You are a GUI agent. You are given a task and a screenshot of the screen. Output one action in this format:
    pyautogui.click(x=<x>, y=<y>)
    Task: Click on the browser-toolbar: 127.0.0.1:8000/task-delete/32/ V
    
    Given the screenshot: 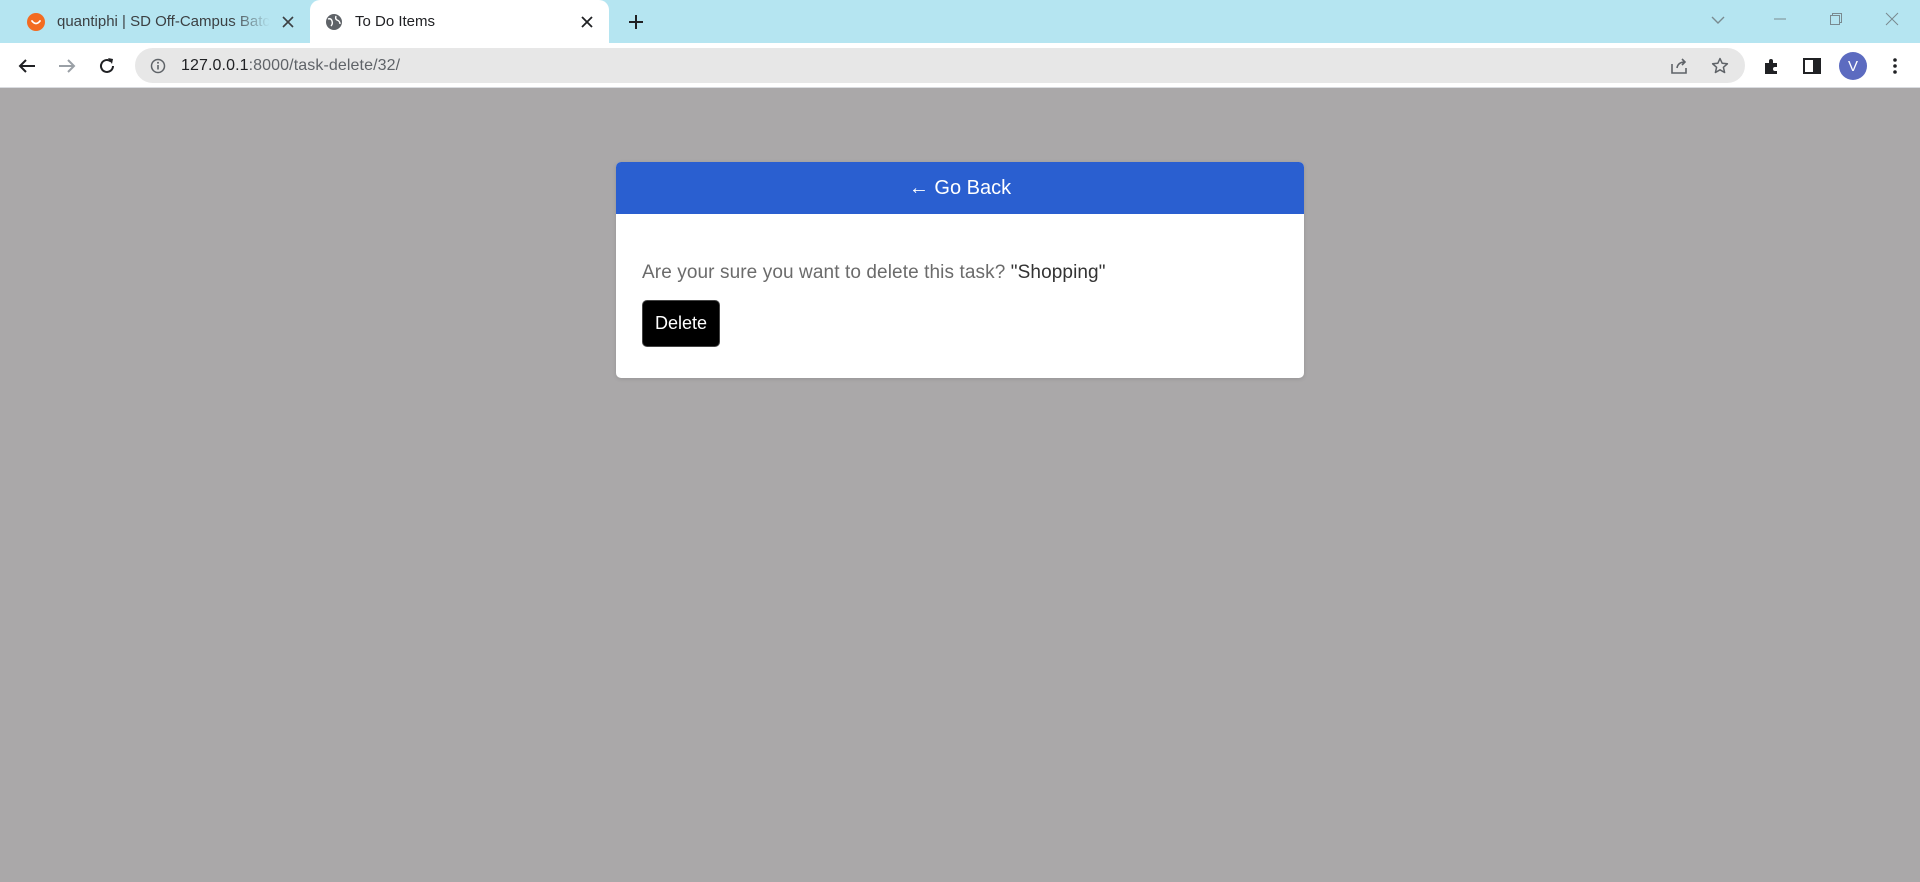 What is the action you would take?
    pyautogui.click(x=960, y=65)
    